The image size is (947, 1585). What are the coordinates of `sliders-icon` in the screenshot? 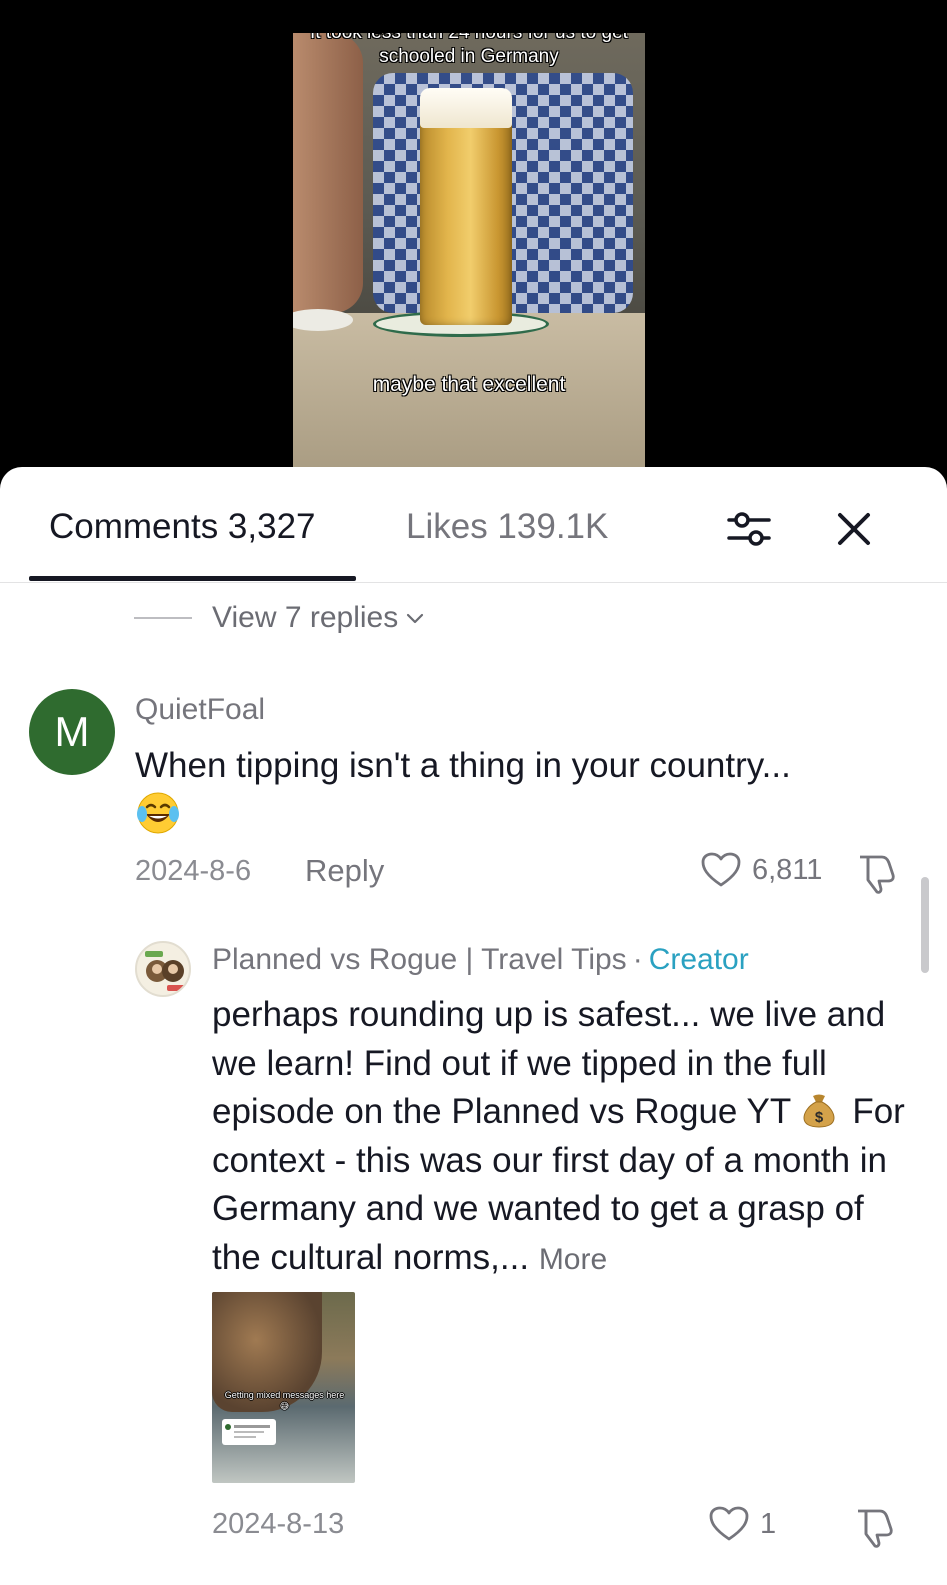 It's located at (749, 529).